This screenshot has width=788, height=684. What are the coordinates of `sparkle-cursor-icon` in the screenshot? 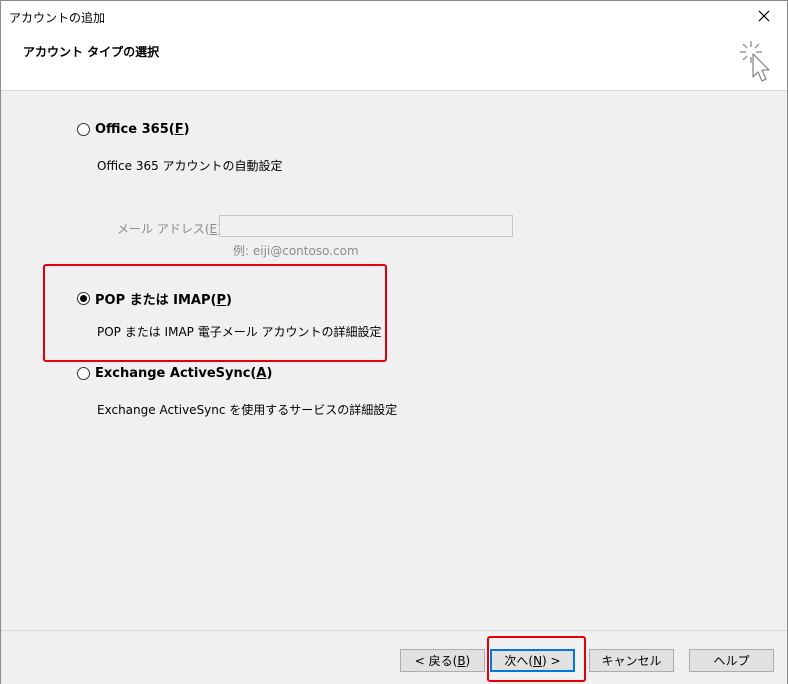 It's located at (755, 61).